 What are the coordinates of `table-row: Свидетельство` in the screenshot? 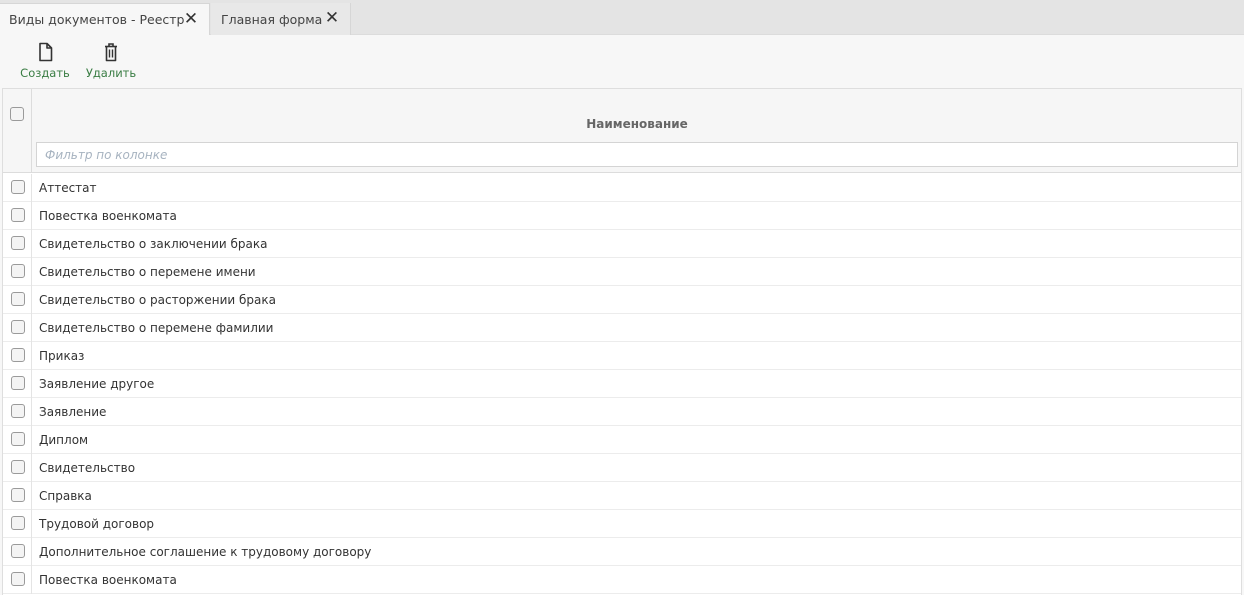 It's located at (622, 468).